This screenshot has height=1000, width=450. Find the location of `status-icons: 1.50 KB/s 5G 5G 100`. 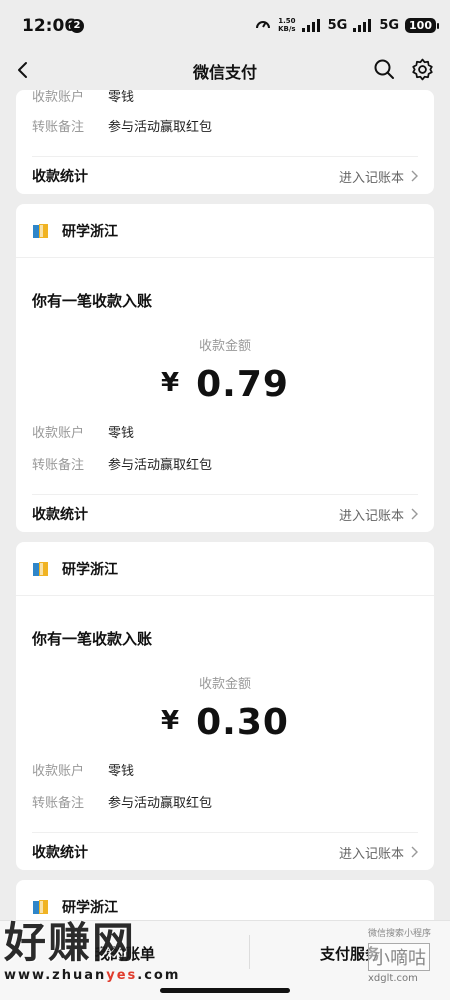

status-icons: 1.50 KB/s 5G 5G 100 is located at coordinates (346, 25).